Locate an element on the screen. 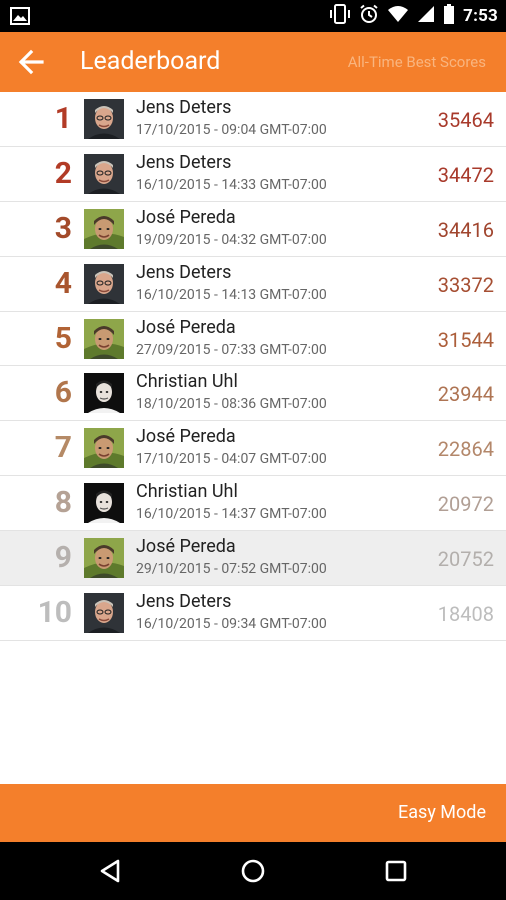  score-value: 34472 is located at coordinates (465, 174).